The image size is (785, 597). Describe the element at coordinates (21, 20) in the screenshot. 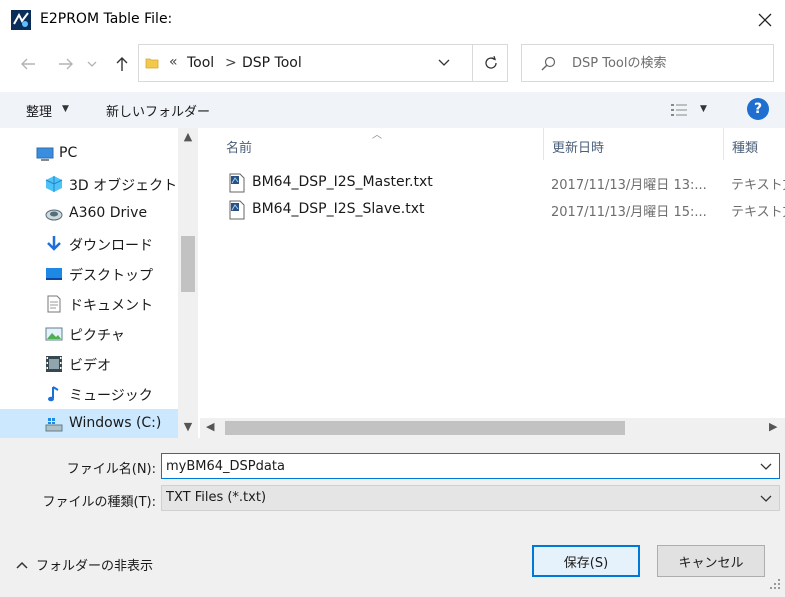

I see `app-icon` at that location.